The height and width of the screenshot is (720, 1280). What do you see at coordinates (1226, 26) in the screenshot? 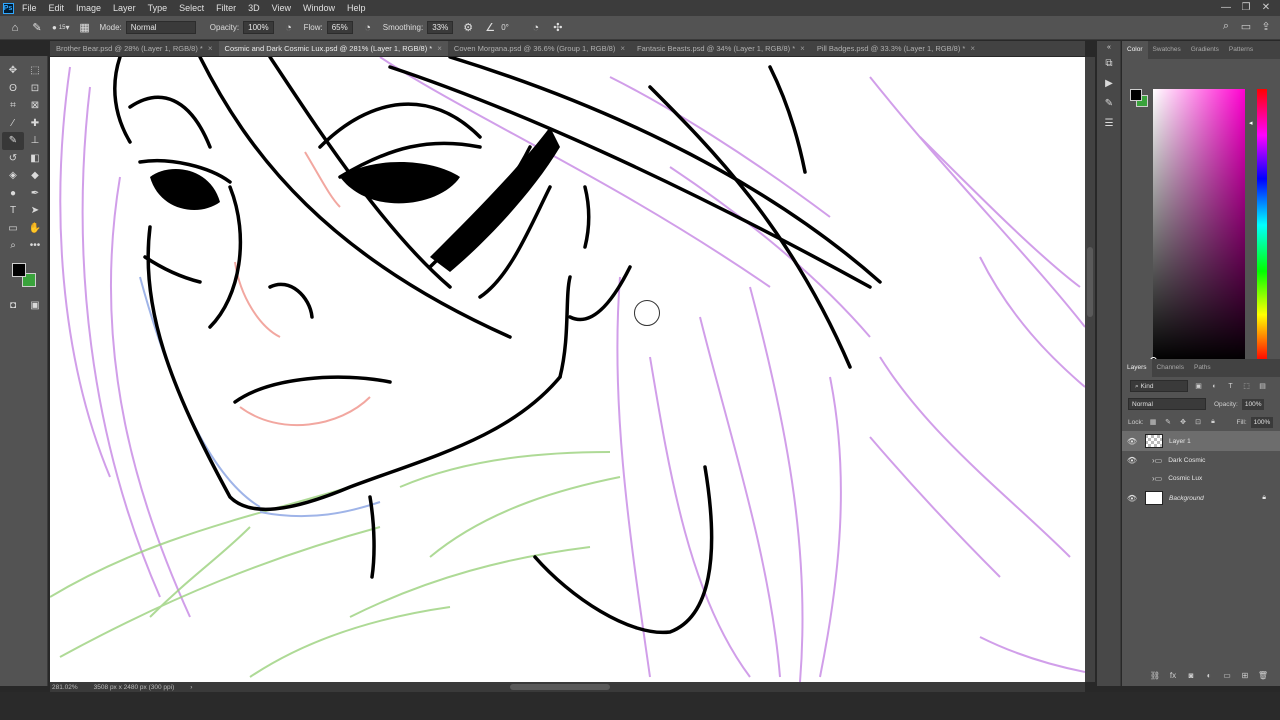
I see `search-icon: ⌕` at bounding box center [1226, 26].